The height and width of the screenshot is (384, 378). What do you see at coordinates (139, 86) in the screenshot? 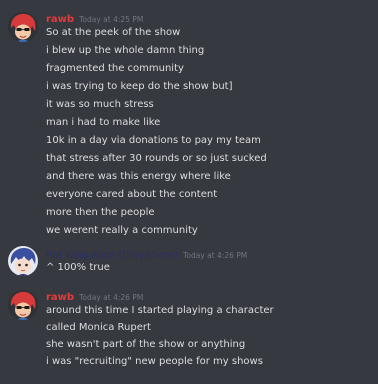
I see `message-text: i was trying to keep do the show but]` at bounding box center [139, 86].